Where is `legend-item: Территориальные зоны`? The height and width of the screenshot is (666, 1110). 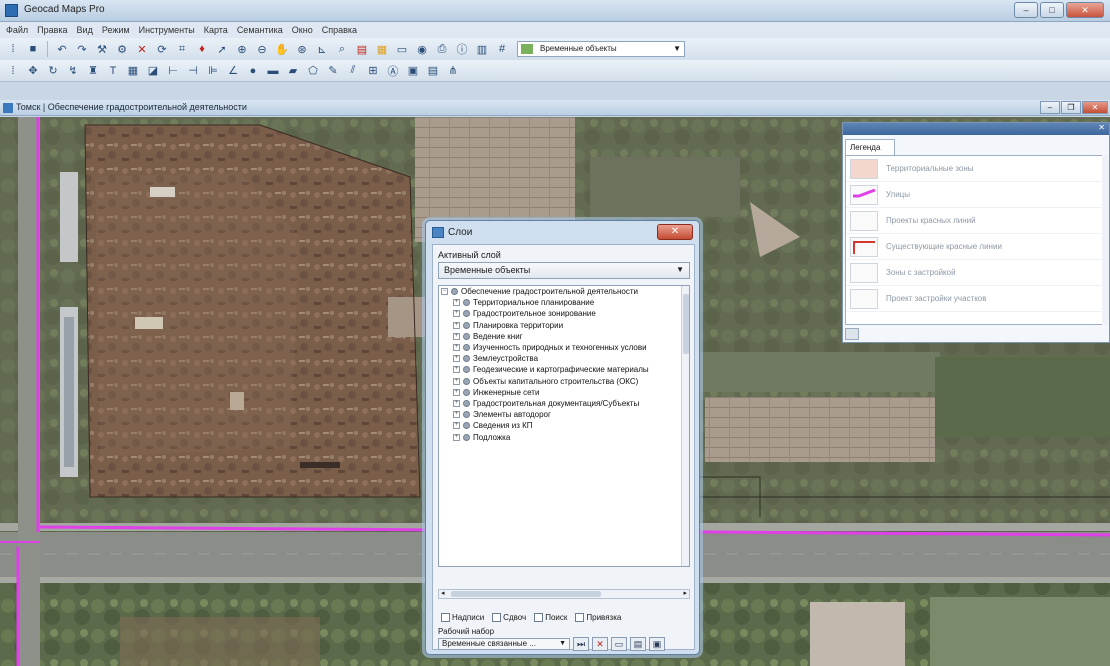
legend-item: Территориальные зоны is located at coordinates (974, 169).